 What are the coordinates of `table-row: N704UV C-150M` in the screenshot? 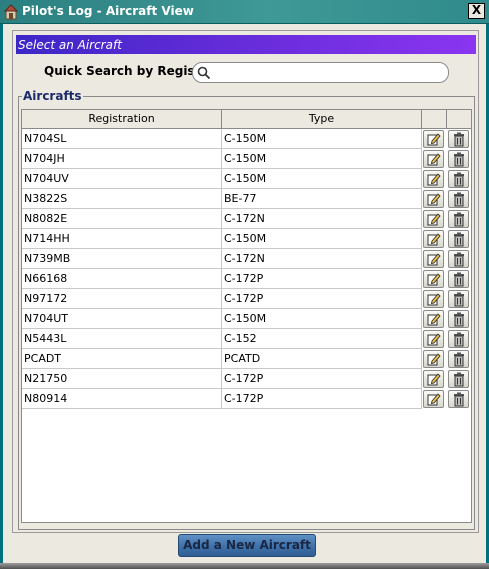 It's located at (246, 179).